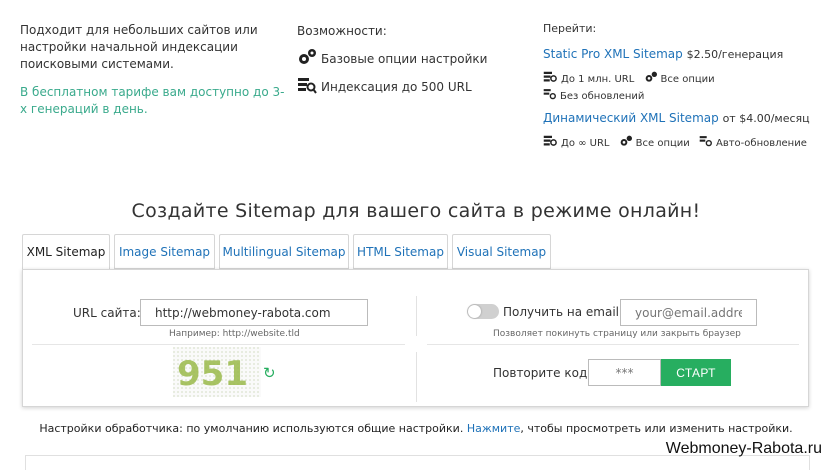  Describe the element at coordinates (613, 54) in the screenshot. I see `plan-static-pro-link: Static Pro XML Sitemap` at that location.